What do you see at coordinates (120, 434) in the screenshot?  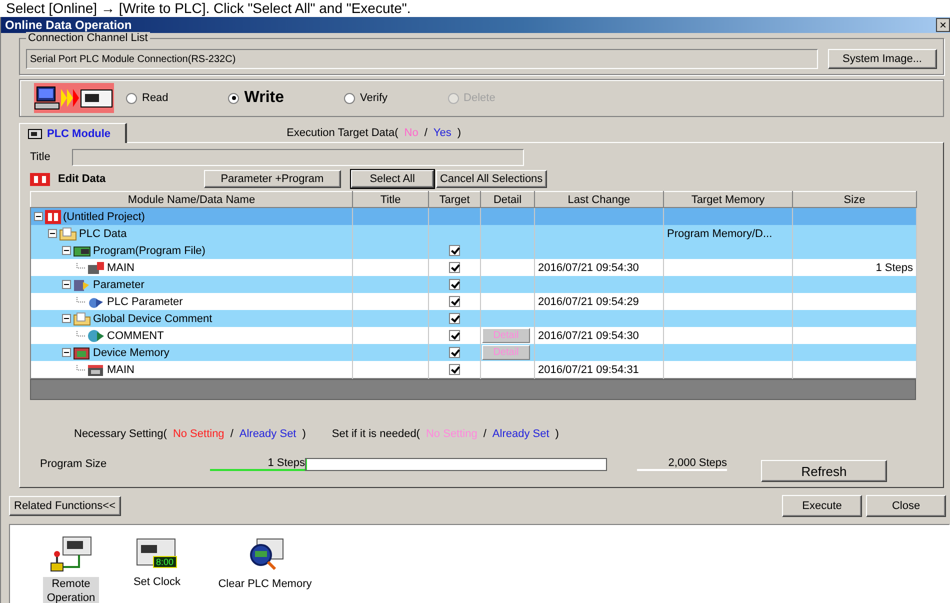 I see `setting-legend: Necessary Setting(` at bounding box center [120, 434].